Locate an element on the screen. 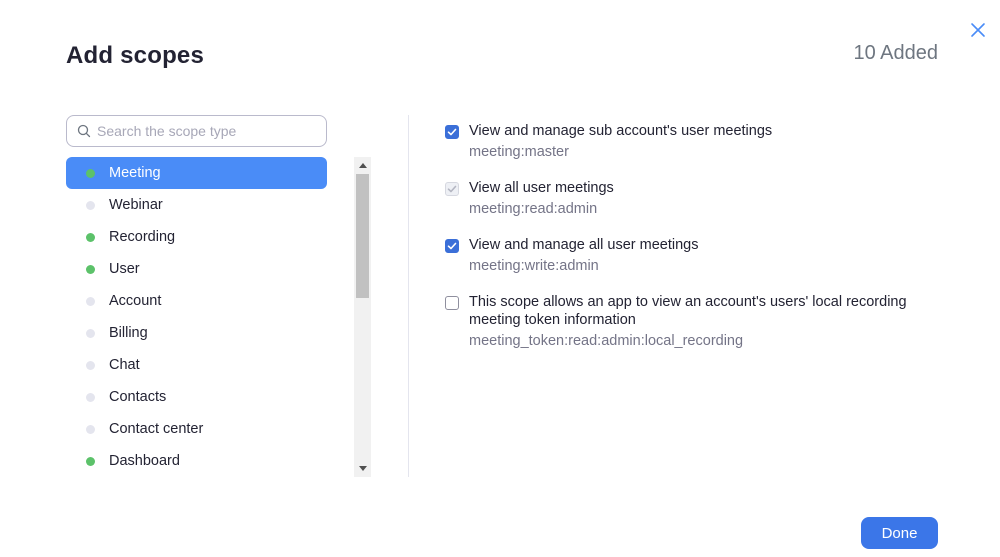 Image resolution: width=1000 pixels, height=557 pixels. added-count: 10 Added is located at coordinates (895, 53).